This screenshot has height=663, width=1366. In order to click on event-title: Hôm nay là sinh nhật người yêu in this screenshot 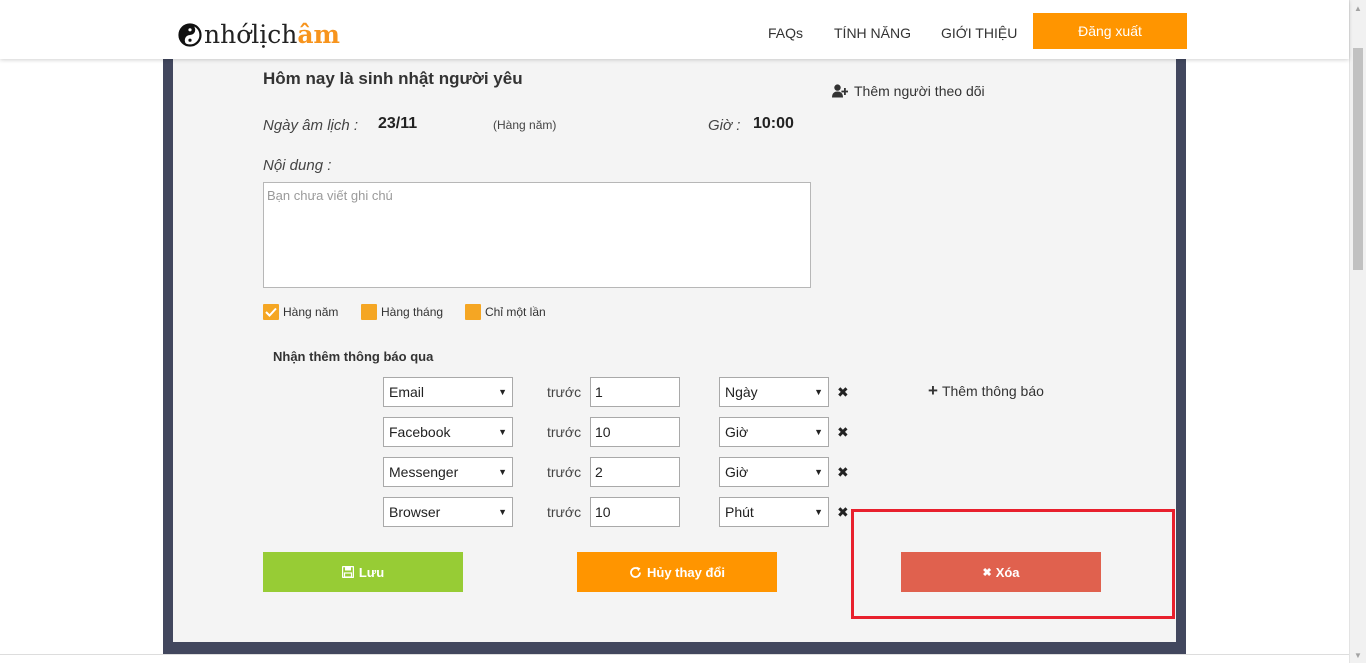, I will do `click(393, 78)`.